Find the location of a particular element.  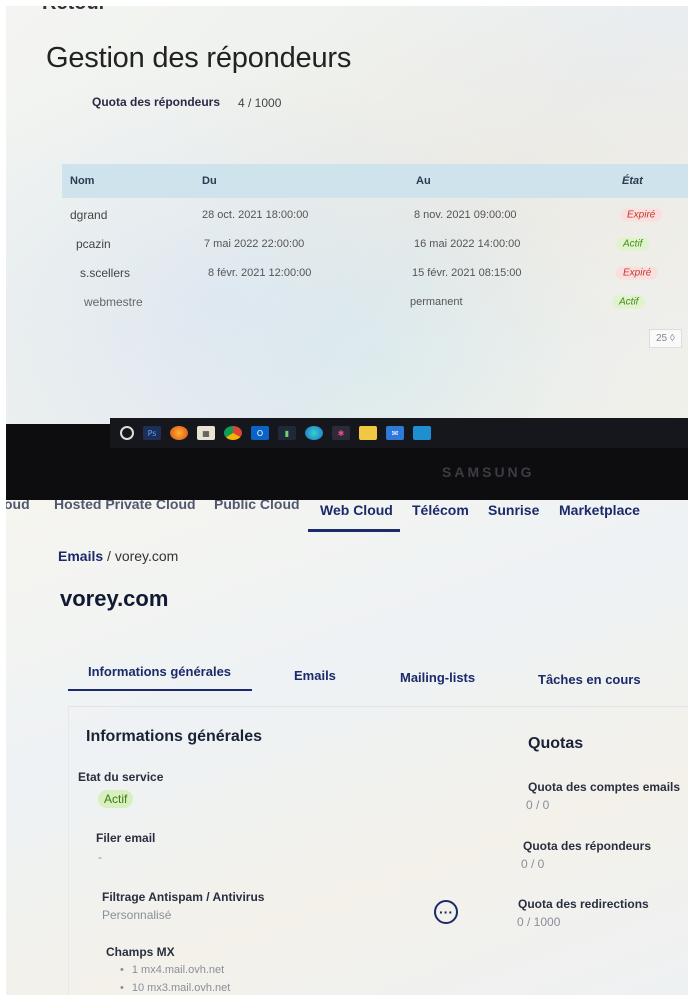

quota-email-accounts-label: Quota des comptes emails is located at coordinates (604, 787).